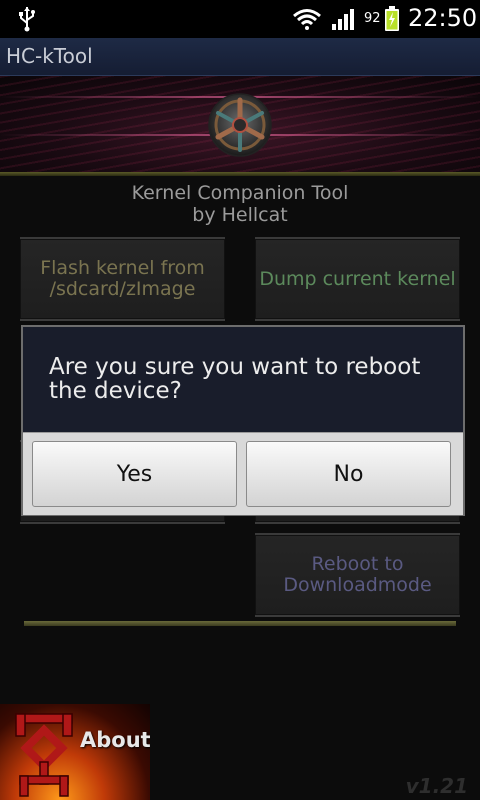 The width and height of the screenshot is (480, 800). I want to click on signal-icon, so click(343, 19).